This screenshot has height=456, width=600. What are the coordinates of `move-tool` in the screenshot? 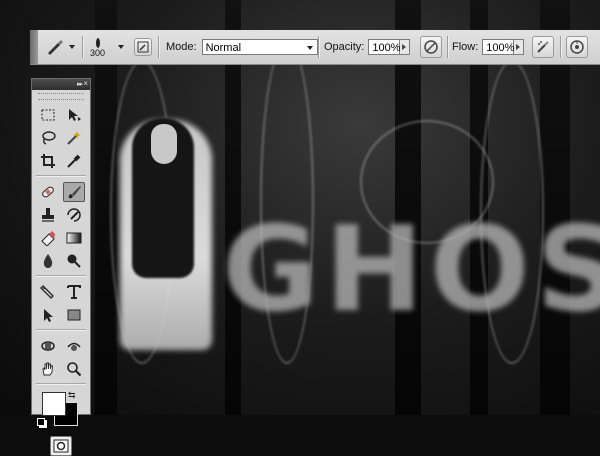 It's located at (74, 115).